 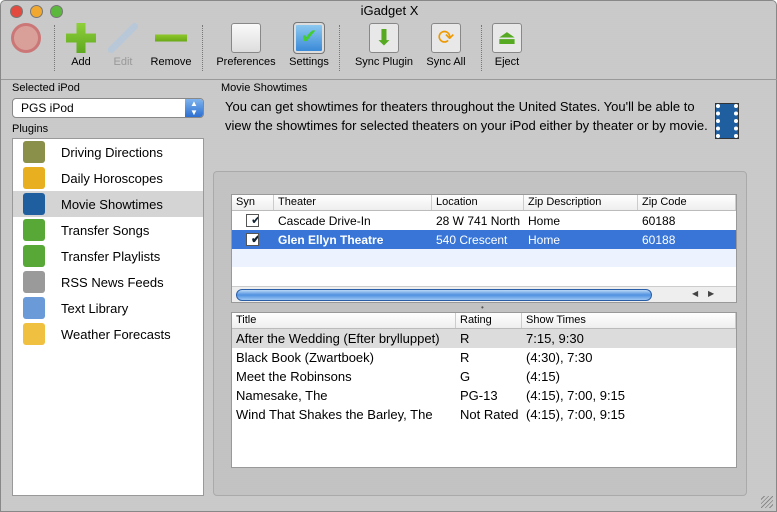 I want to click on eject-label: Eject, so click(x=507, y=62).